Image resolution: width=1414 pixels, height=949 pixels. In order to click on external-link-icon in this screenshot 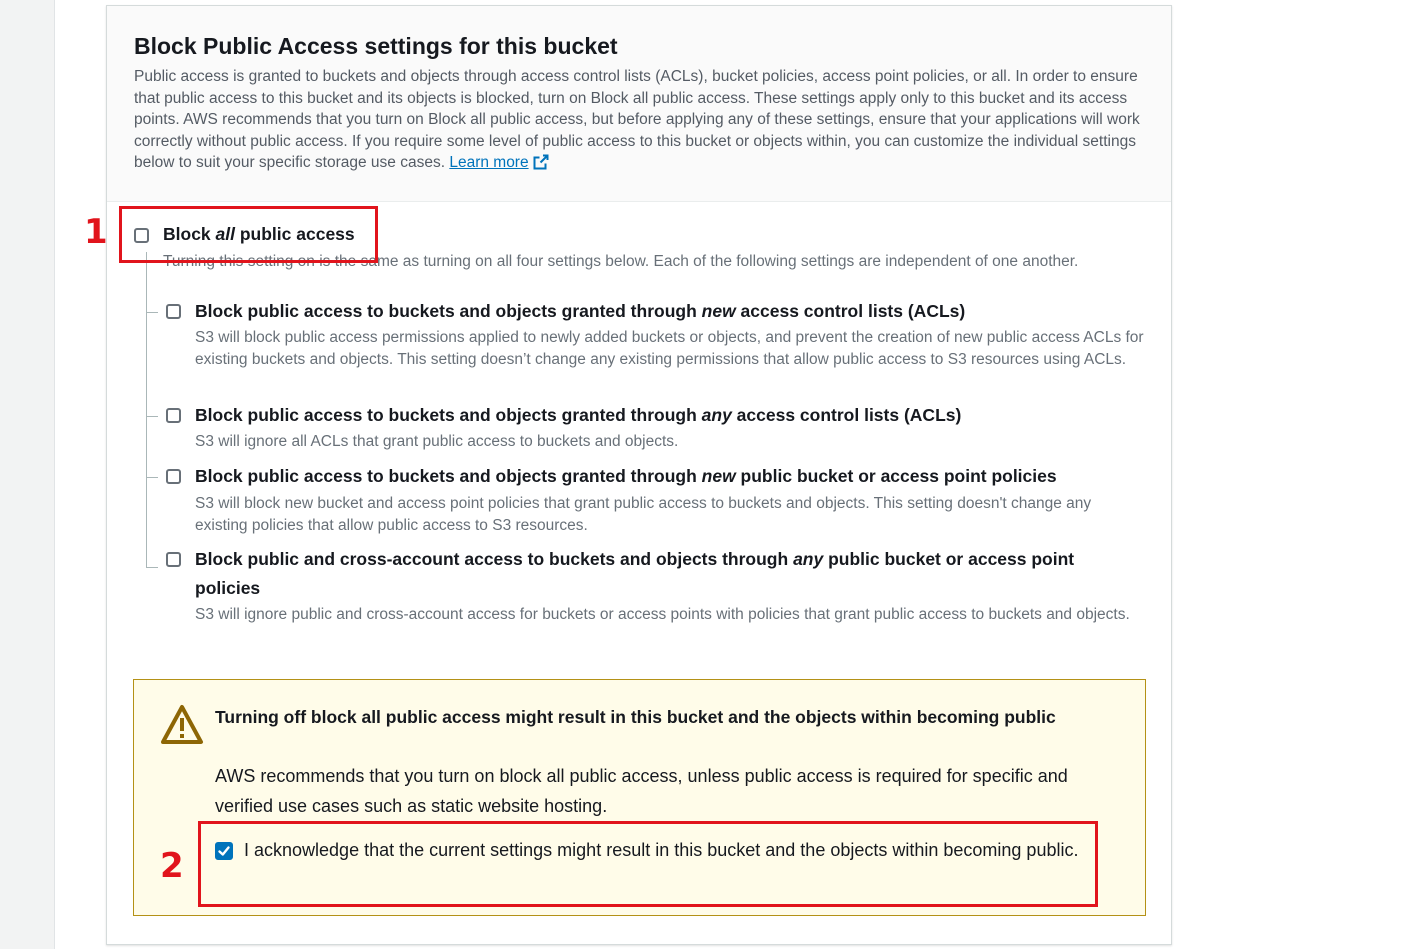, I will do `click(541, 162)`.